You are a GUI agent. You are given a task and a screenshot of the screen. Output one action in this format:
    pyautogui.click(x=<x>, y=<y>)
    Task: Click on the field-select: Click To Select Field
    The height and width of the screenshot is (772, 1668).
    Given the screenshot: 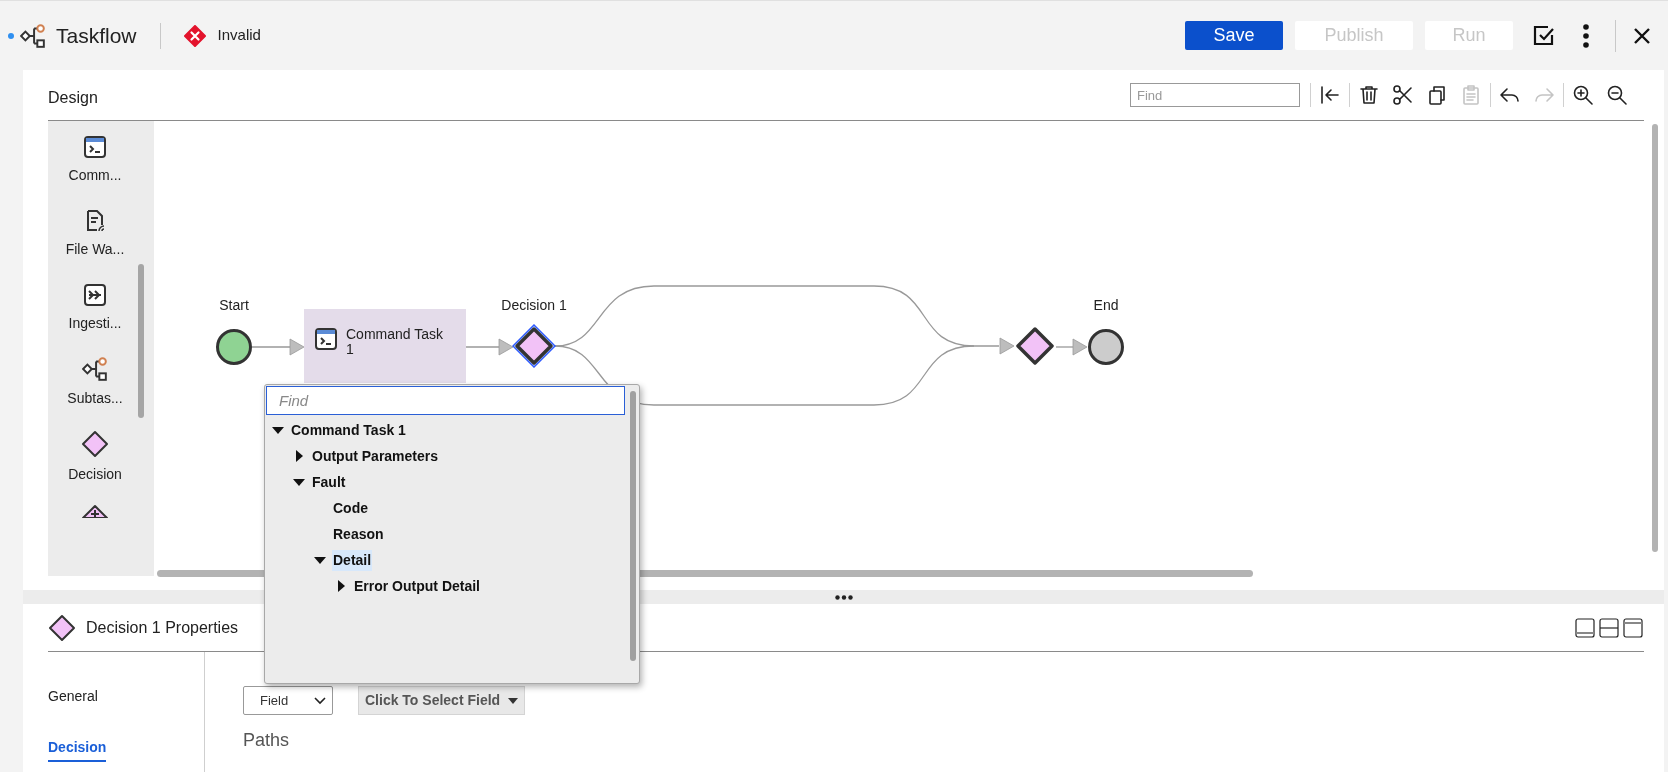 What is the action you would take?
    pyautogui.click(x=442, y=700)
    